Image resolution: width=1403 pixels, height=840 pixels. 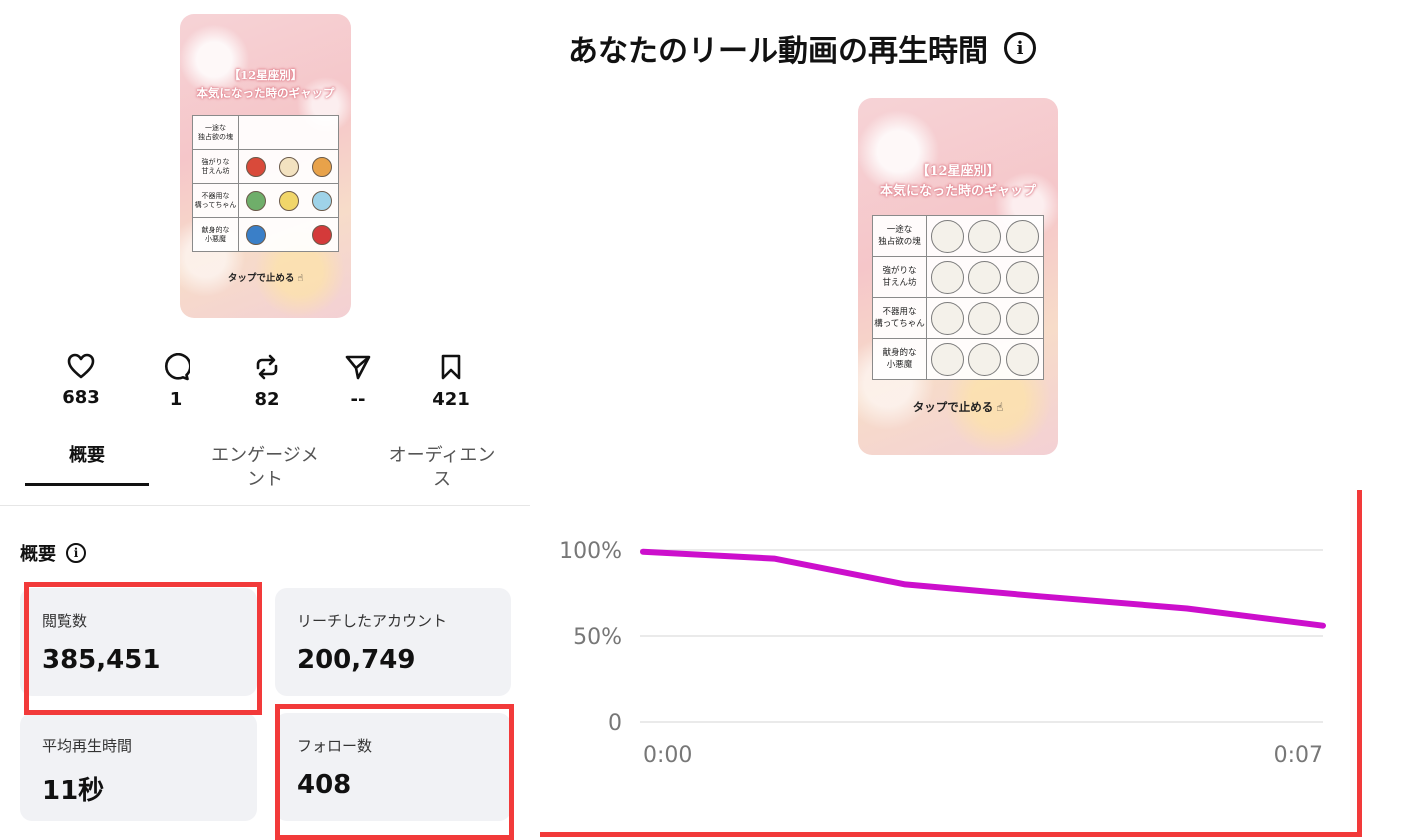 I want to click on overview-heading: 概要 i, so click(x=53, y=553).